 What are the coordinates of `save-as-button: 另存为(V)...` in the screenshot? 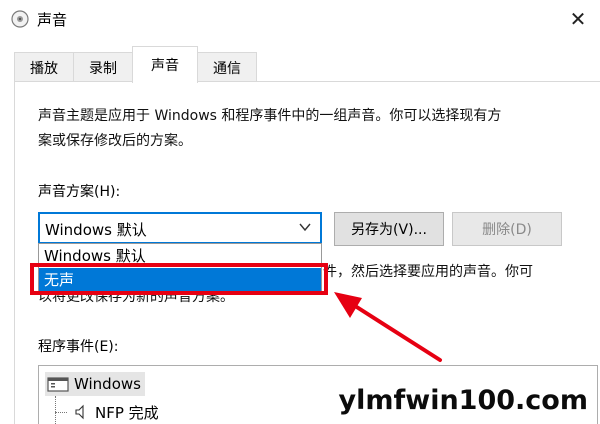 It's located at (389, 229).